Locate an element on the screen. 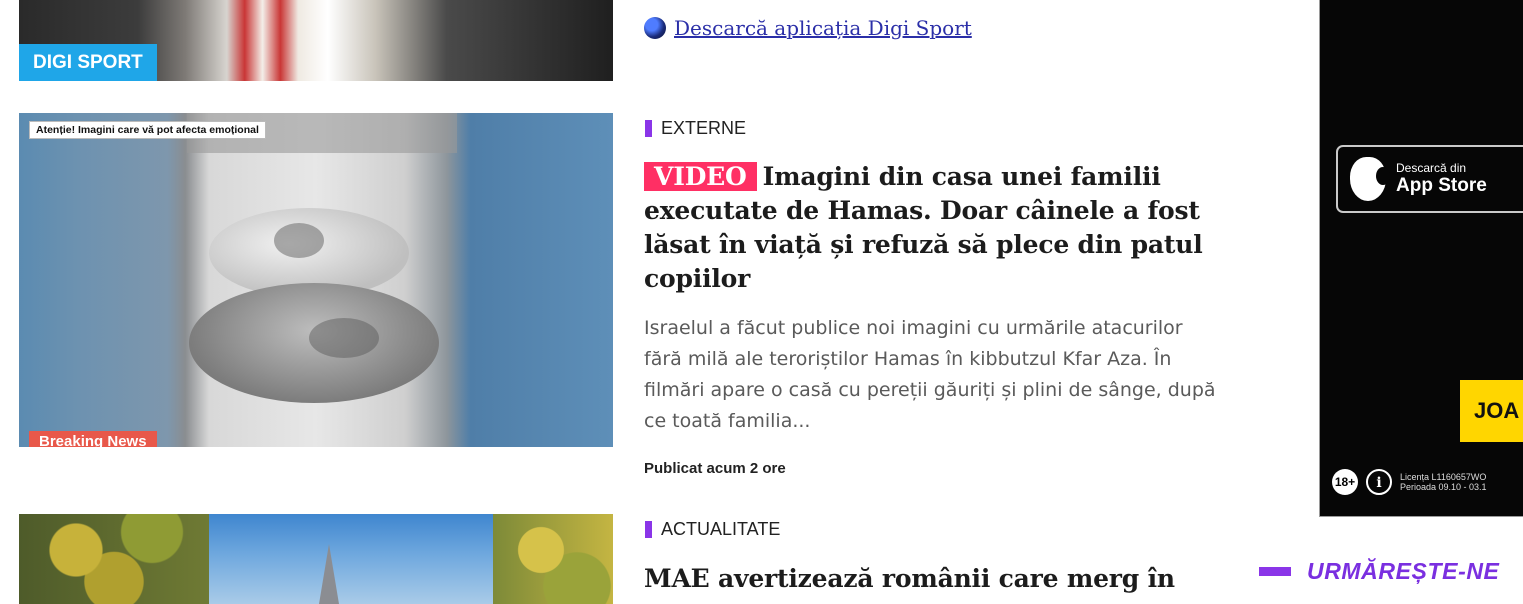 The width and height of the screenshot is (1523, 604). article-3-headline: MAE avertizează românii care merg în is located at coordinates (924, 579).